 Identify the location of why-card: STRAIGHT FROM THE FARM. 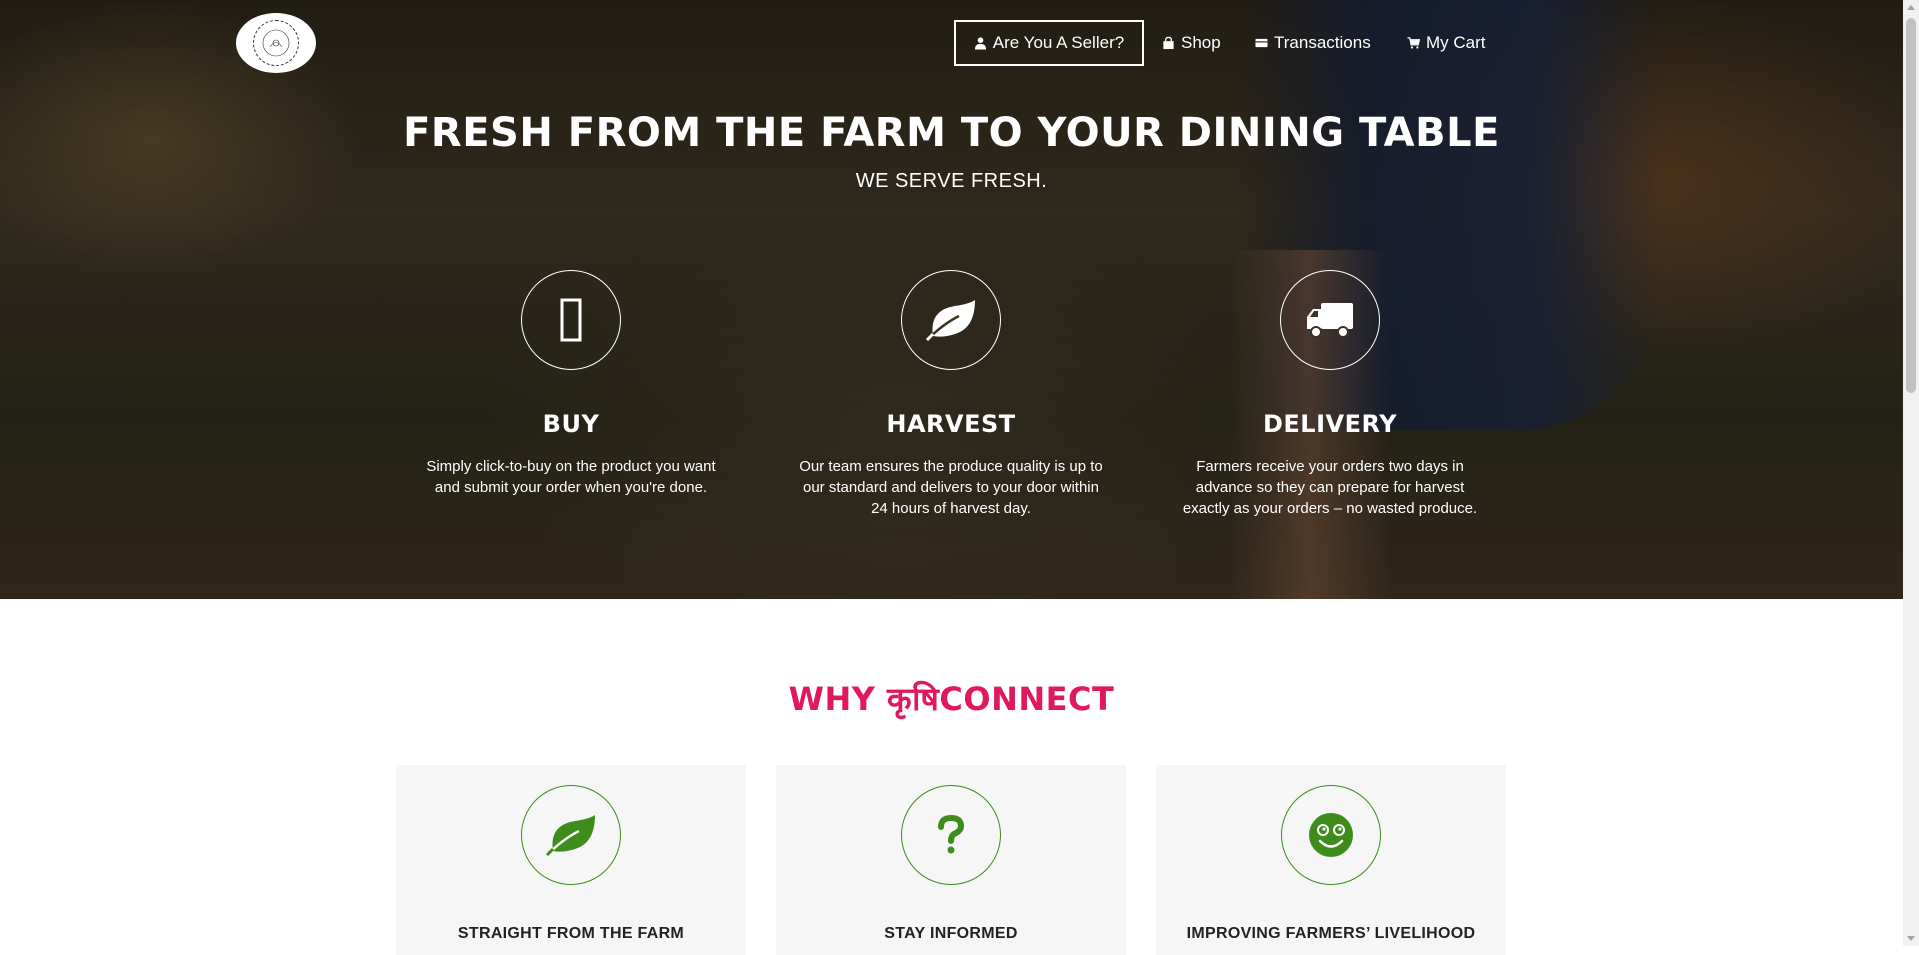
(571, 860).